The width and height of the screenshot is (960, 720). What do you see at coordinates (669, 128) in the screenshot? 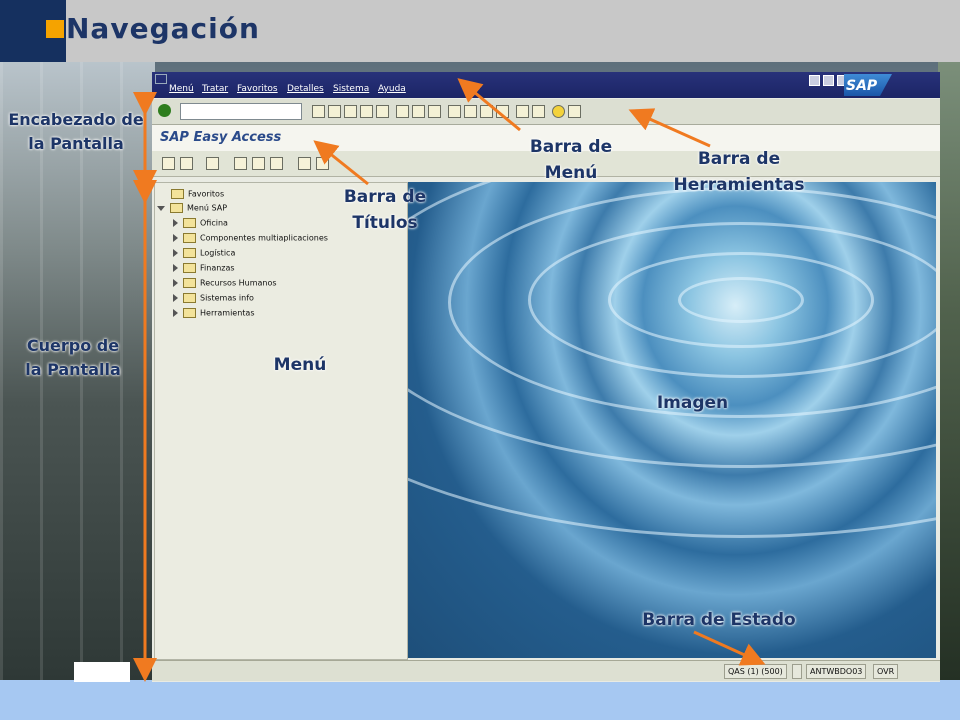
I see `arrow-toolbar` at bounding box center [669, 128].